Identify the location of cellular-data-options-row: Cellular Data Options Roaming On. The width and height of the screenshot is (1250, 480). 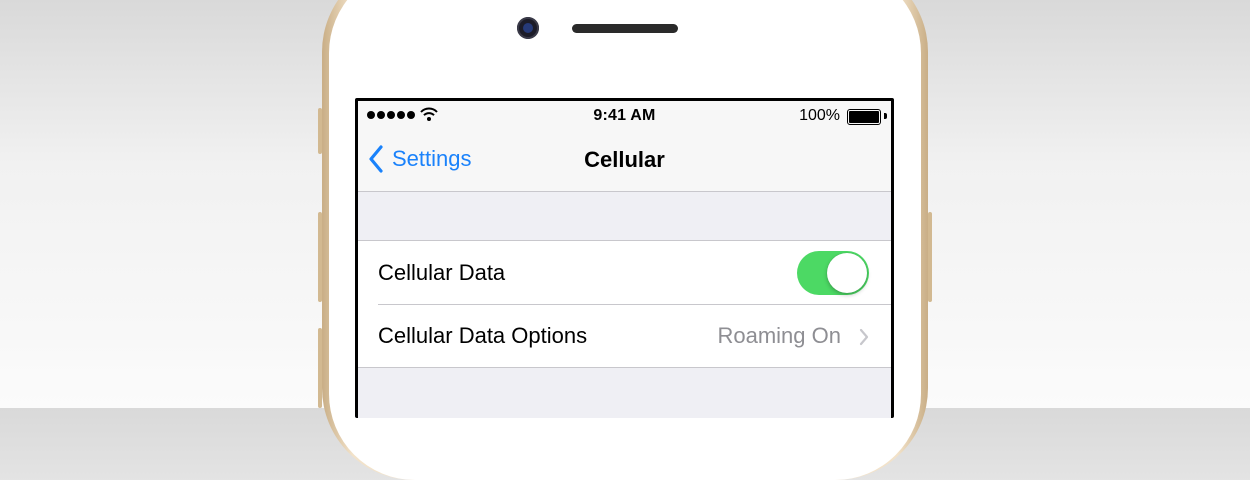
(624, 335).